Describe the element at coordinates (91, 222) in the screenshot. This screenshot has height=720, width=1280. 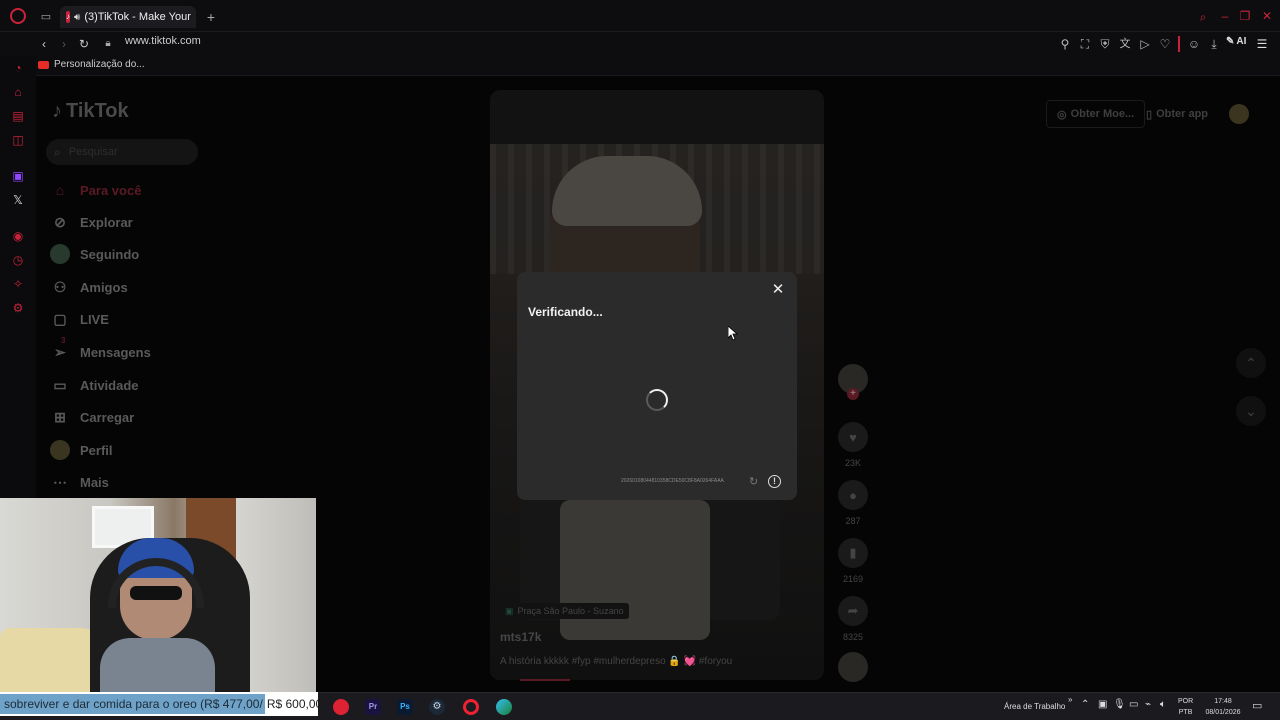
I see `nav-item-explorar: ⊘ Explorar` at that location.